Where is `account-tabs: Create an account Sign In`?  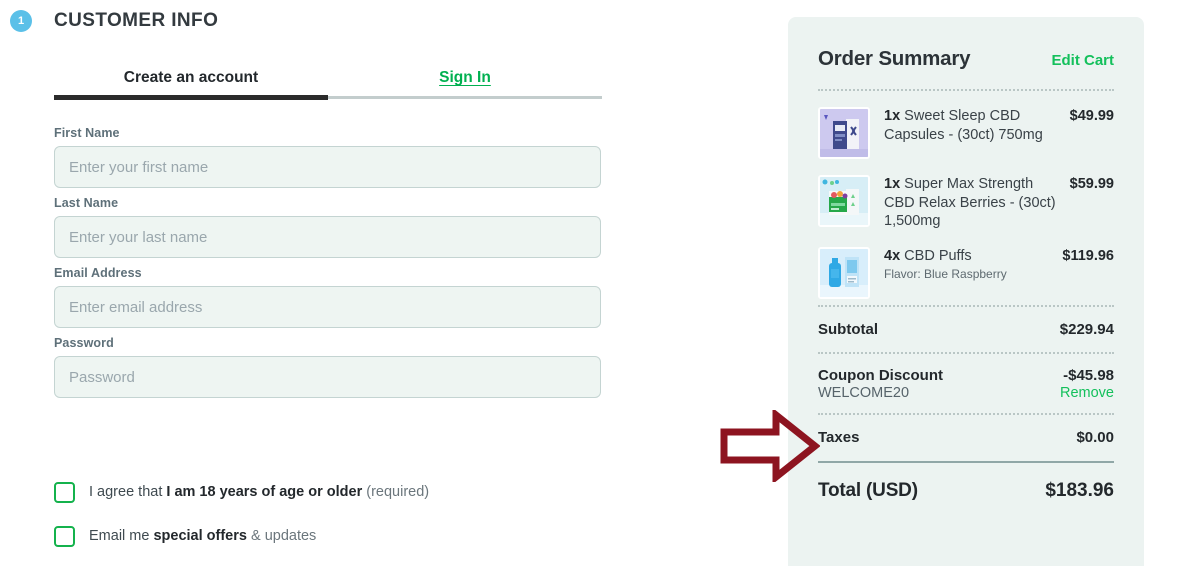 account-tabs: Create an account Sign In is located at coordinates (328, 83).